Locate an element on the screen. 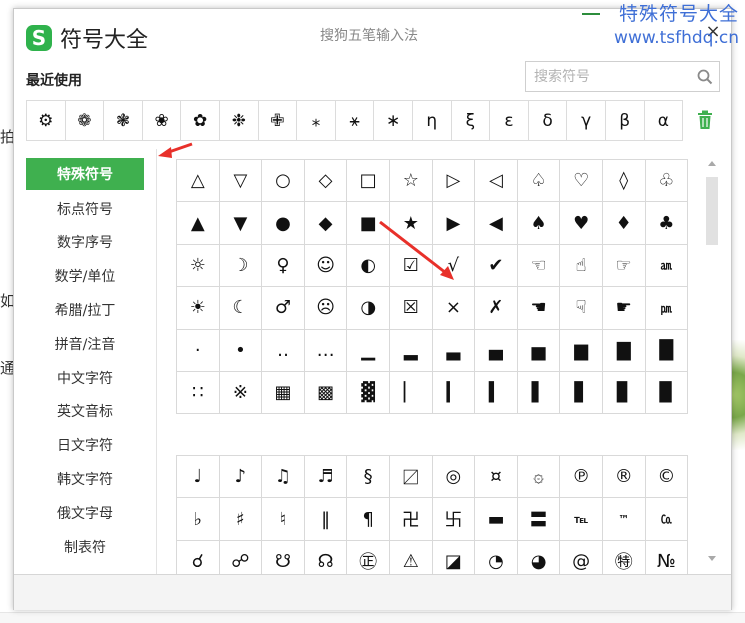  symbol-cell: ▩ is located at coordinates (326, 393).